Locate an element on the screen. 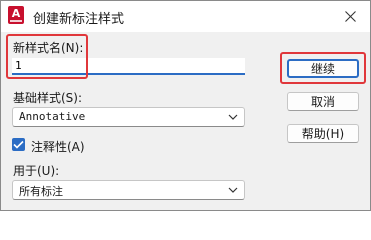 The width and height of the screenshot is (371, 240). close-button is located at coordinates (350, 16).